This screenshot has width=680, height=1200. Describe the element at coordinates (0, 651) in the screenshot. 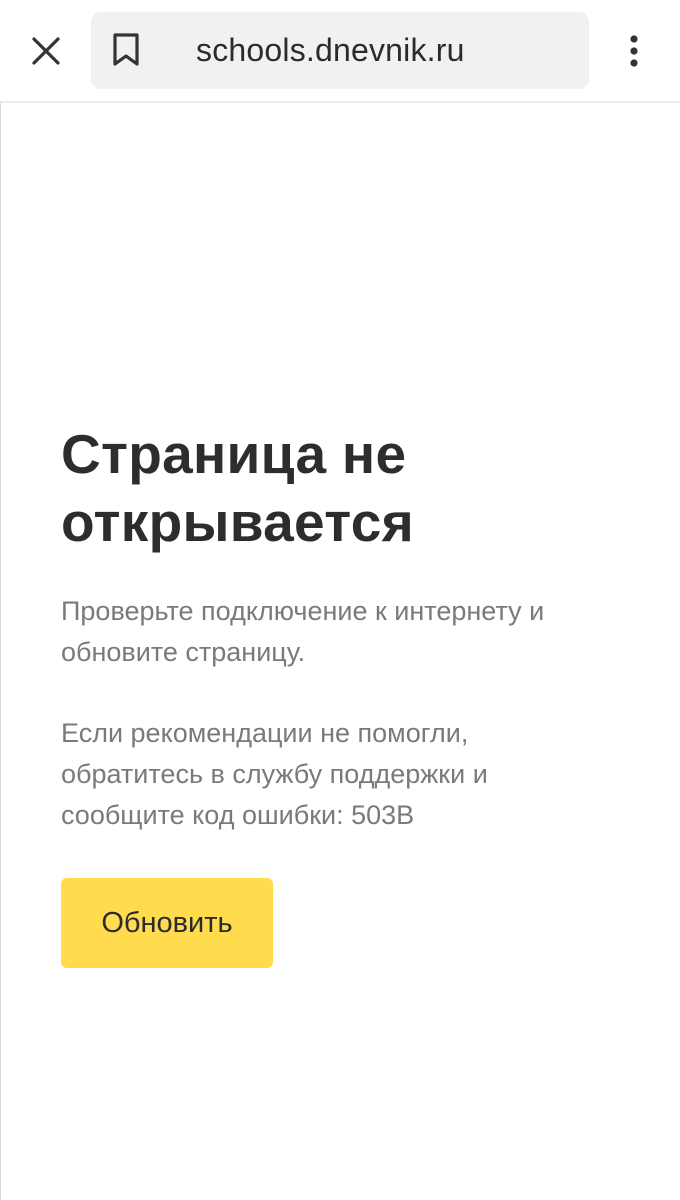

I see `page-edge` at that location.